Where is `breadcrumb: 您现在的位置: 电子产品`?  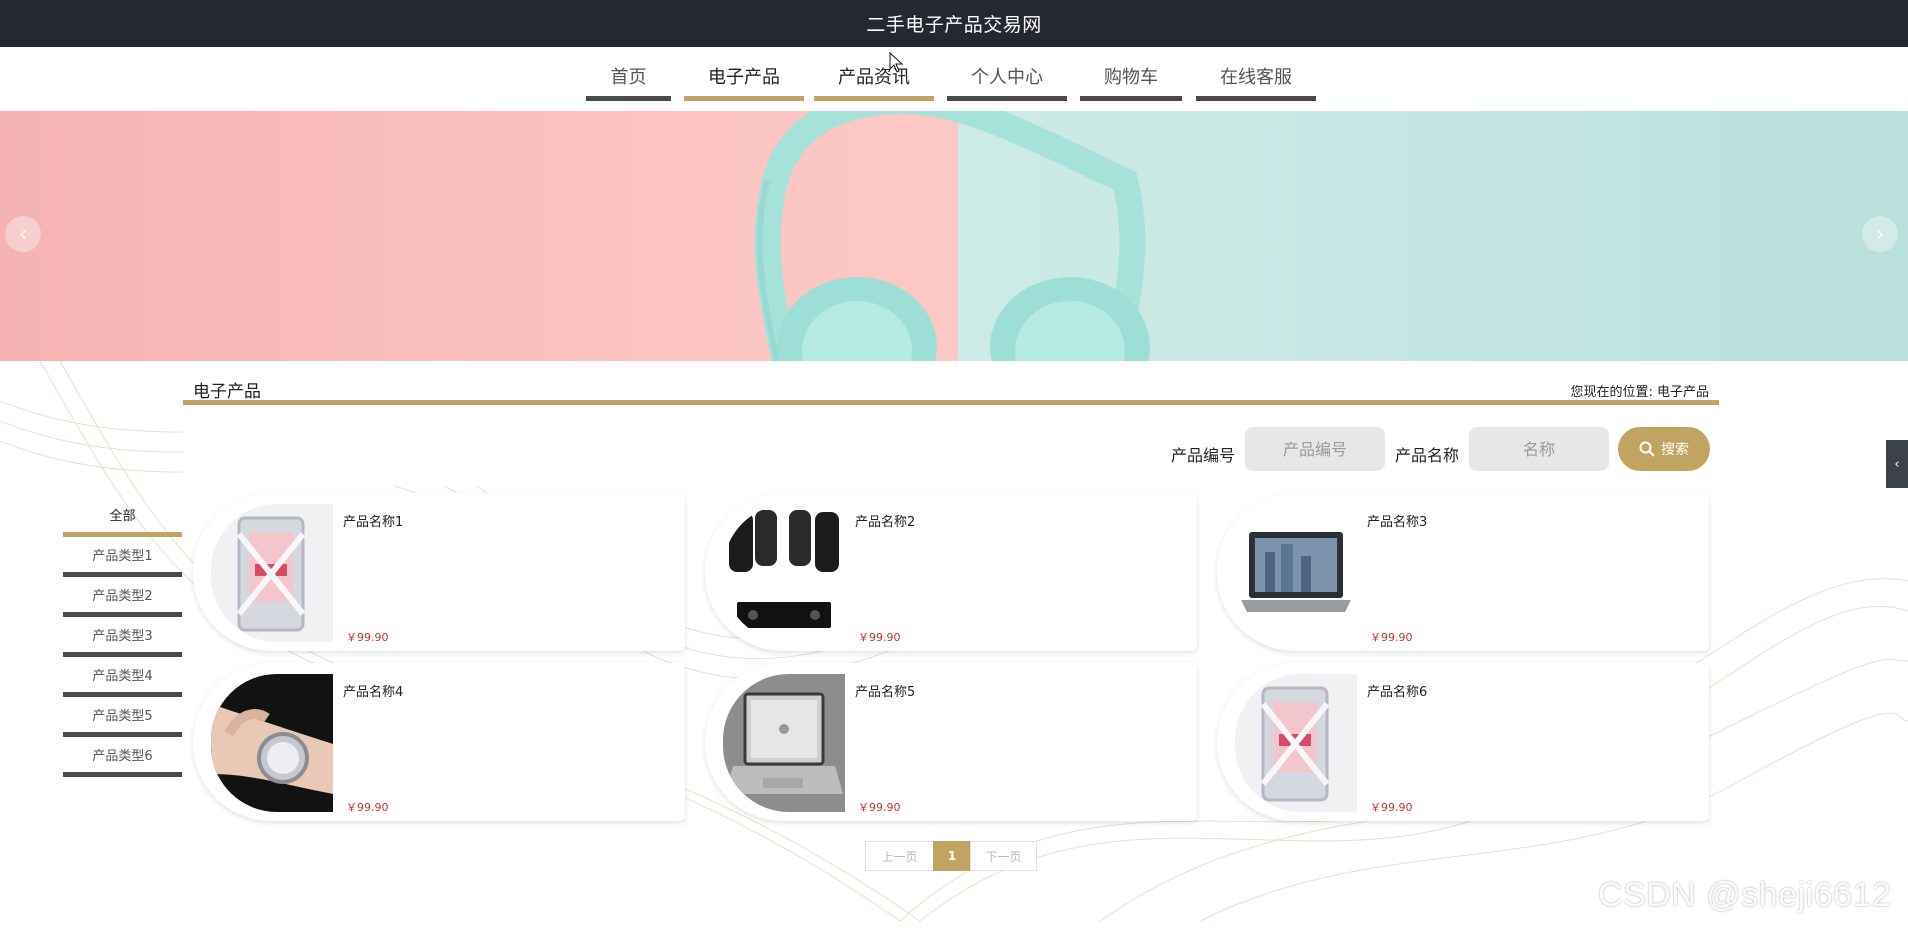 breadcrumb: 您现在的位置: 电子产品 is located at coordinates (1639, 390).